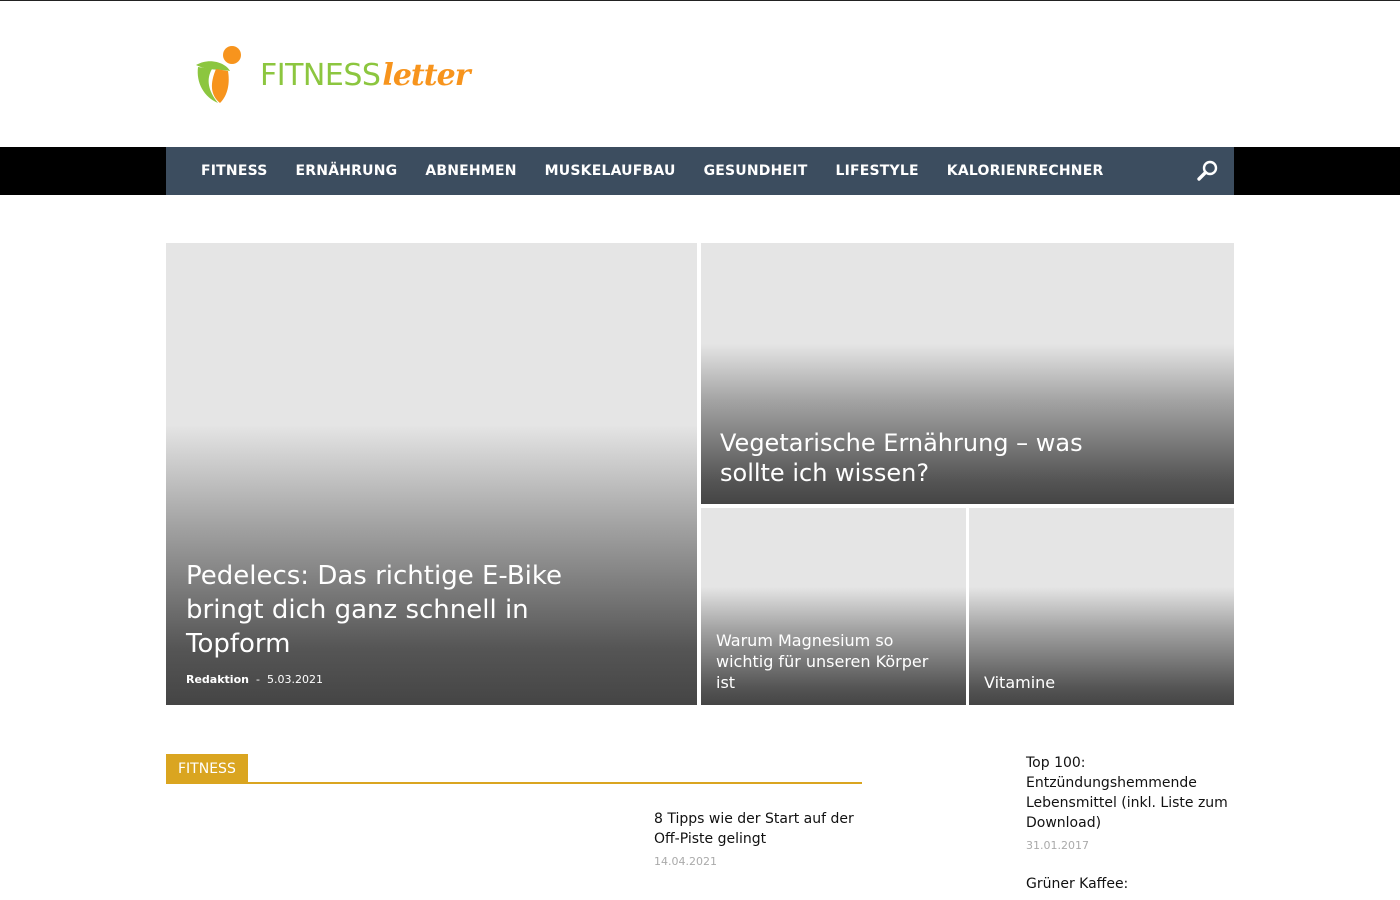 This screenshot has width=1400, height=900. I want to click on featured-main-meta: Redaktion - 5.03.2021, so click(254, 679).